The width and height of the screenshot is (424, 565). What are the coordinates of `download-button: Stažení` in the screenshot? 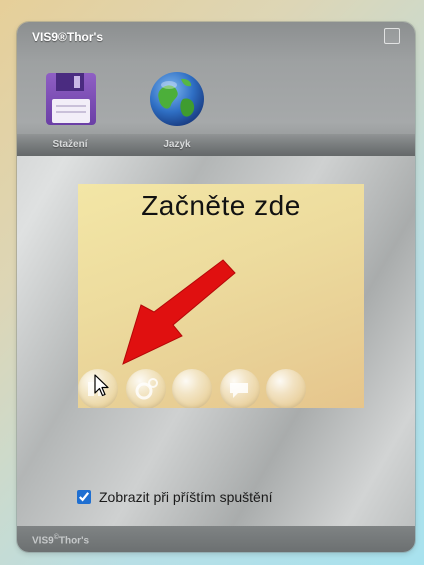 It's located at (70, 109).